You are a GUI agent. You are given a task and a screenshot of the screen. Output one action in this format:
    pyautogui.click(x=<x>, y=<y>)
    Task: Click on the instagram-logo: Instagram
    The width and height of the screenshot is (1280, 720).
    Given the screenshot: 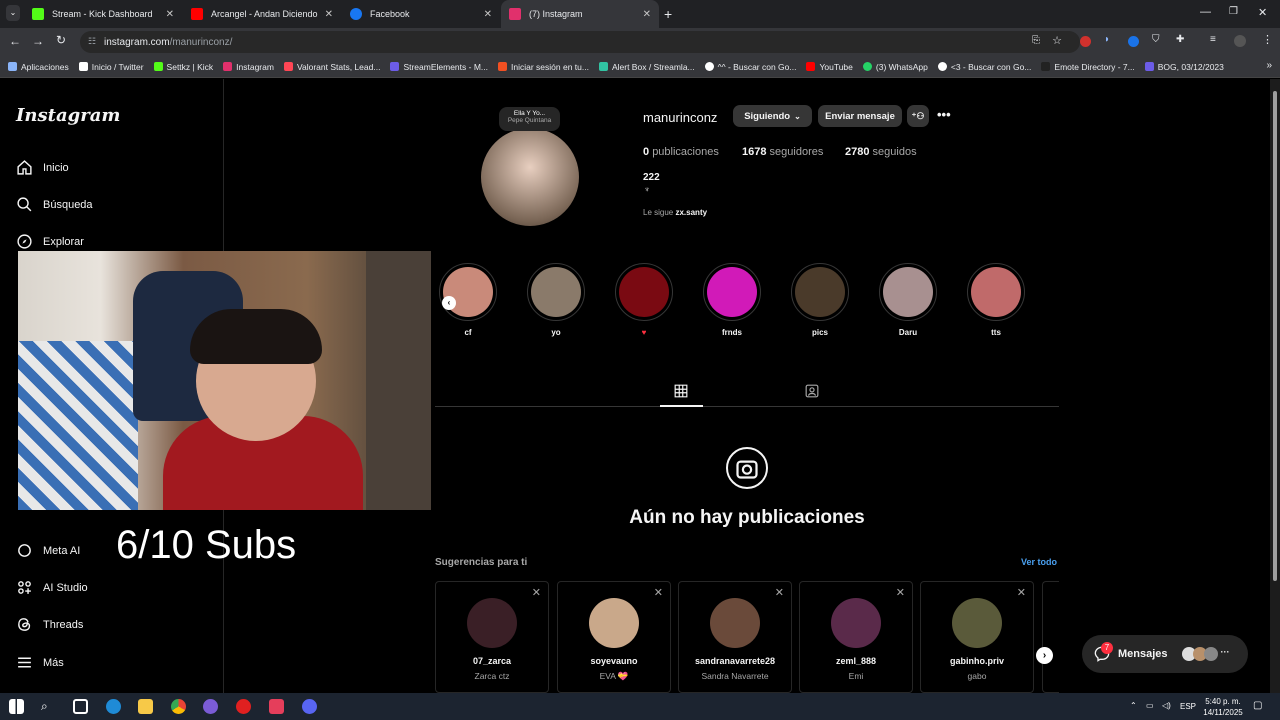 What is the action you would take?
    pyautogui.click(x=68, y=115)
    